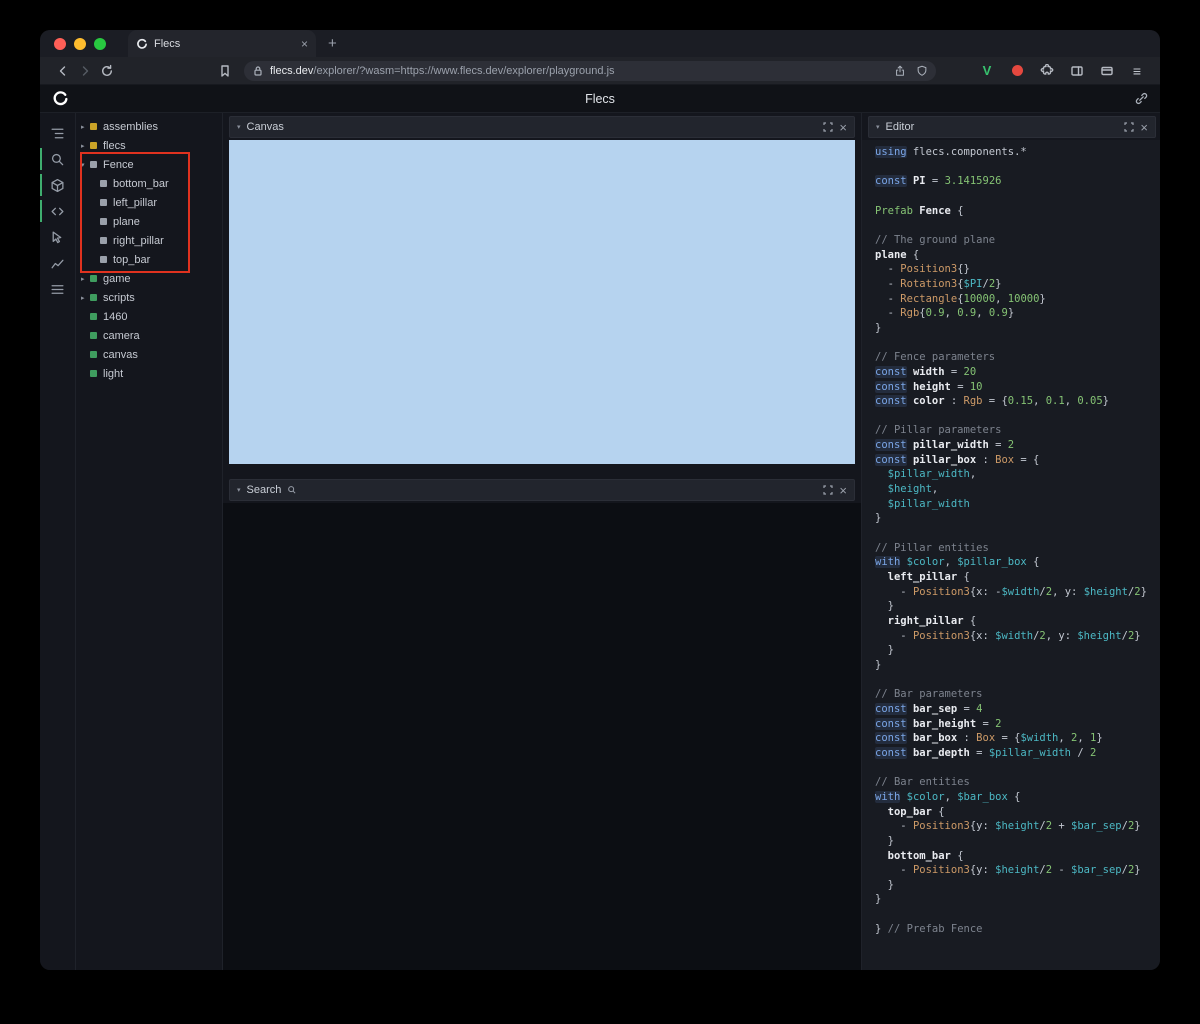 Image resolution: width=1200 pixels, height=1024 pixels. What do you see at coordinates (100, 43) in the screenshot?
I see `window-zoom-button` at bounding box center [100, 43].